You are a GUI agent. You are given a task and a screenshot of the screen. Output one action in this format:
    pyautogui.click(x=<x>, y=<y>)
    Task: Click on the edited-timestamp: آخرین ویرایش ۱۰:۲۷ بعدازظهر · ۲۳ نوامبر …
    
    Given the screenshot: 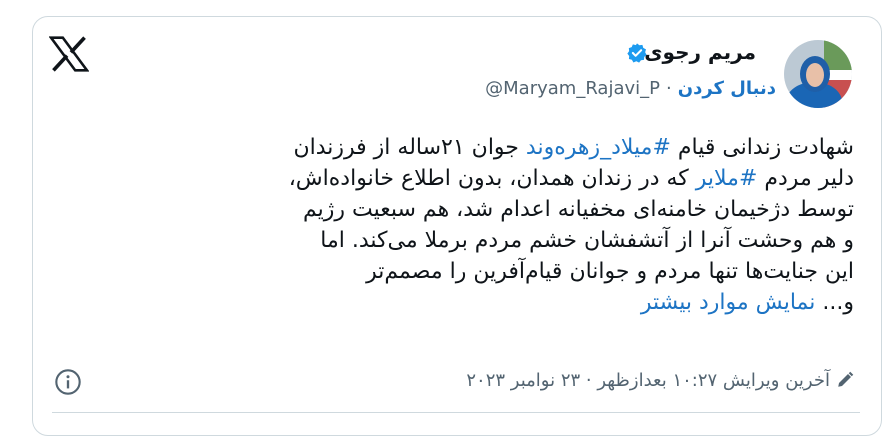 What is the action you would take?
    pyautogui.click(x=660, y=380)
    